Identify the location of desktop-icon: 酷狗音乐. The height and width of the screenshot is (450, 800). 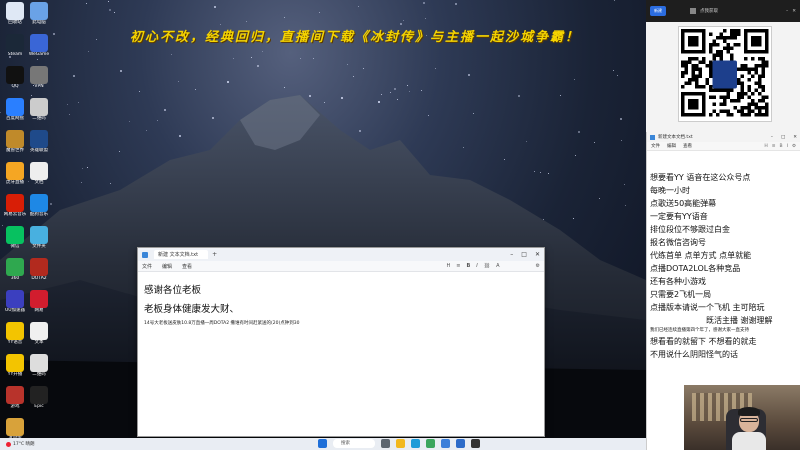
(39, 209).